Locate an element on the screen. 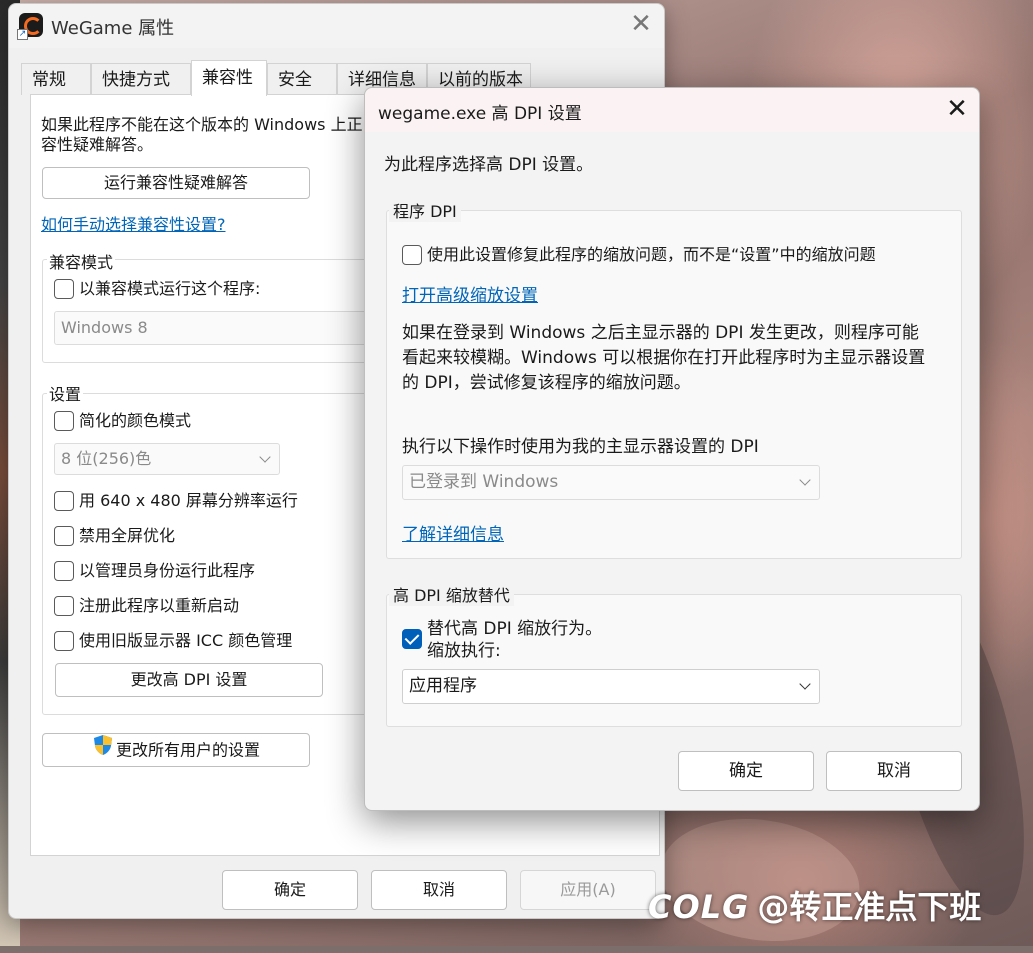 The width and height of the screenshot is (1033, 953). intro-text-line2: 容性疑难解答。 is located at coordinates (97, 144).